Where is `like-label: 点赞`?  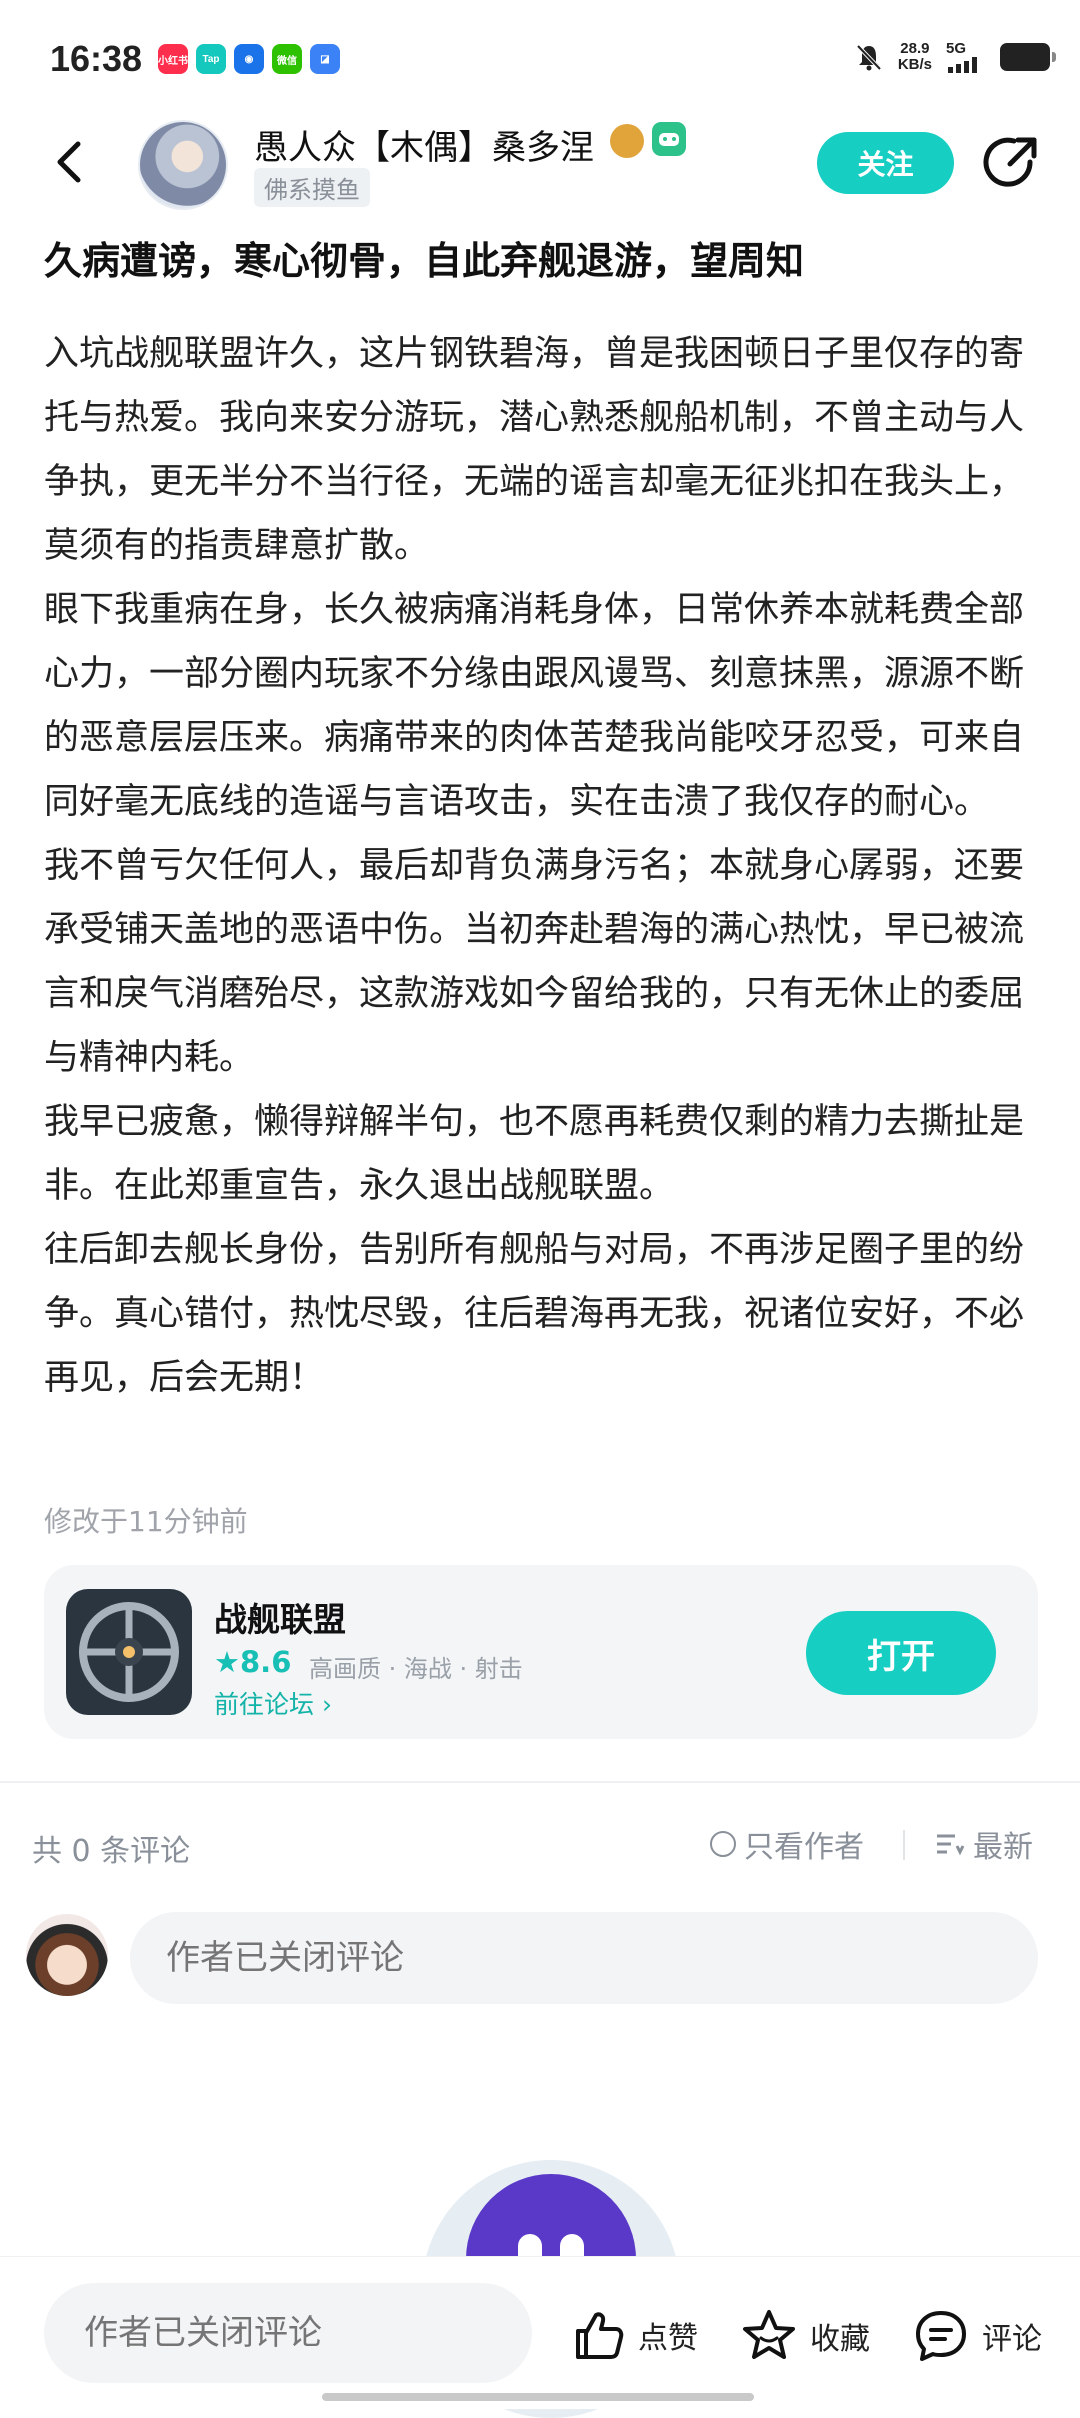 like-label: 点赞 is located at coordinates (668, 2338).